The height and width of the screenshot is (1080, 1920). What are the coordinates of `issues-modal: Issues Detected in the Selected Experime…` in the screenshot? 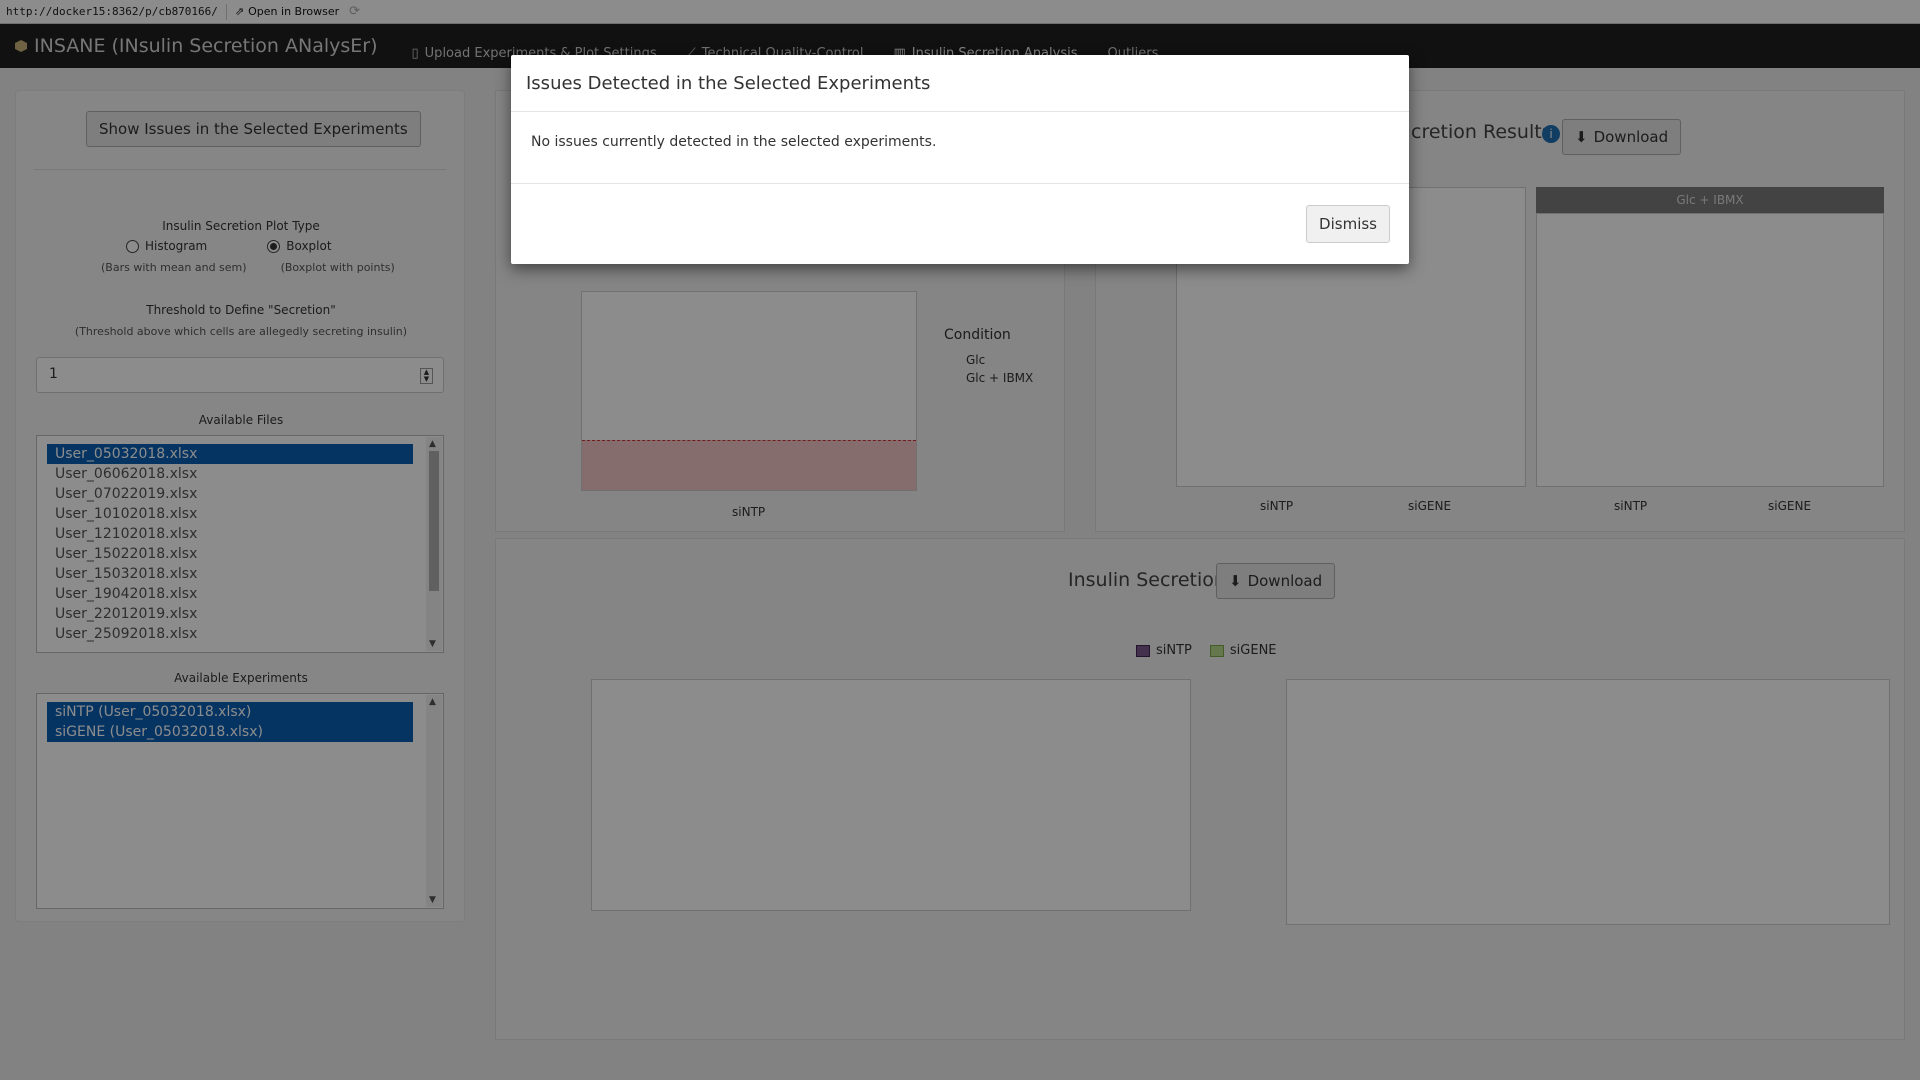 It's located at (960, 159).